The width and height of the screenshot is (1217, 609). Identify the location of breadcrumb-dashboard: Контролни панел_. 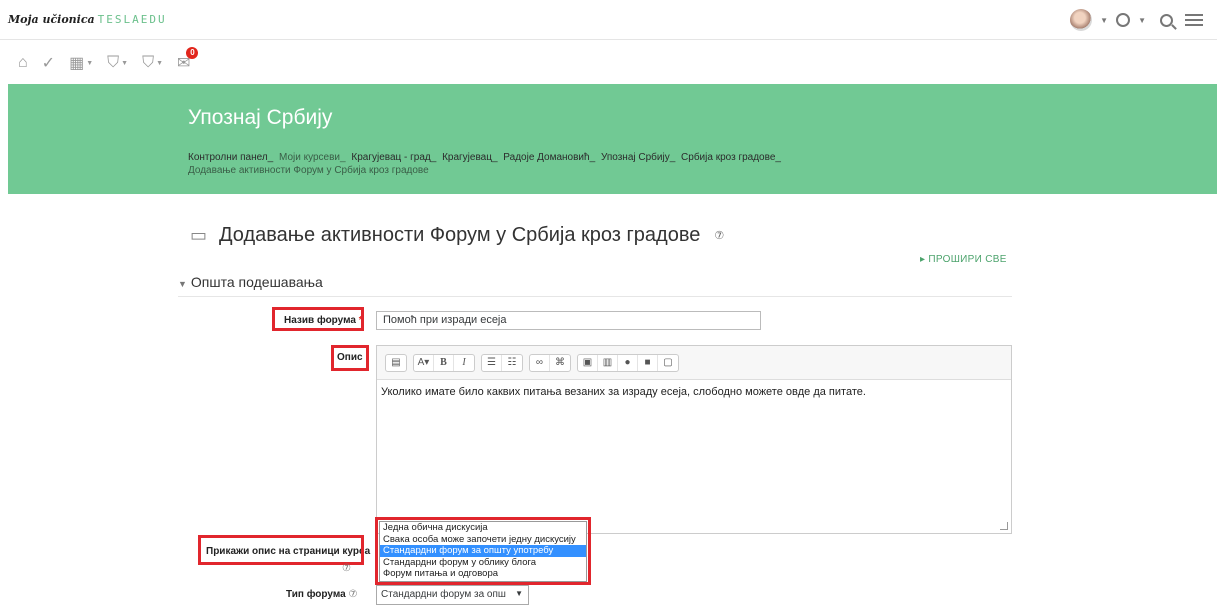
(230, 157).